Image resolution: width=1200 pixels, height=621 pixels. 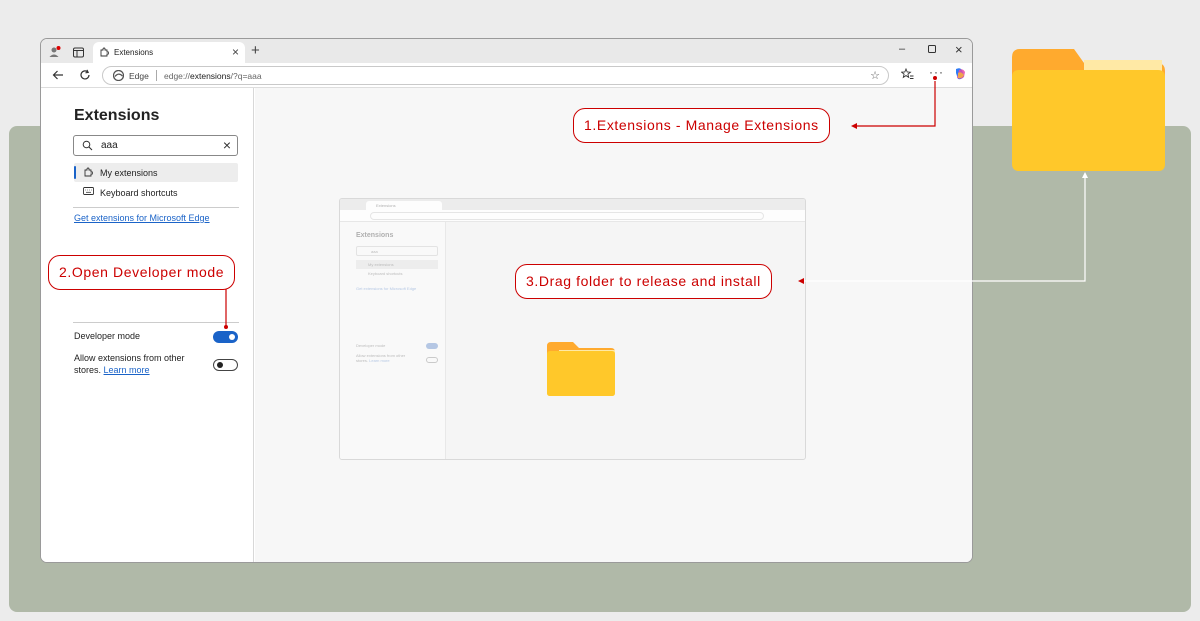 I want to click on connector-step1, so click(x=895, y=104).